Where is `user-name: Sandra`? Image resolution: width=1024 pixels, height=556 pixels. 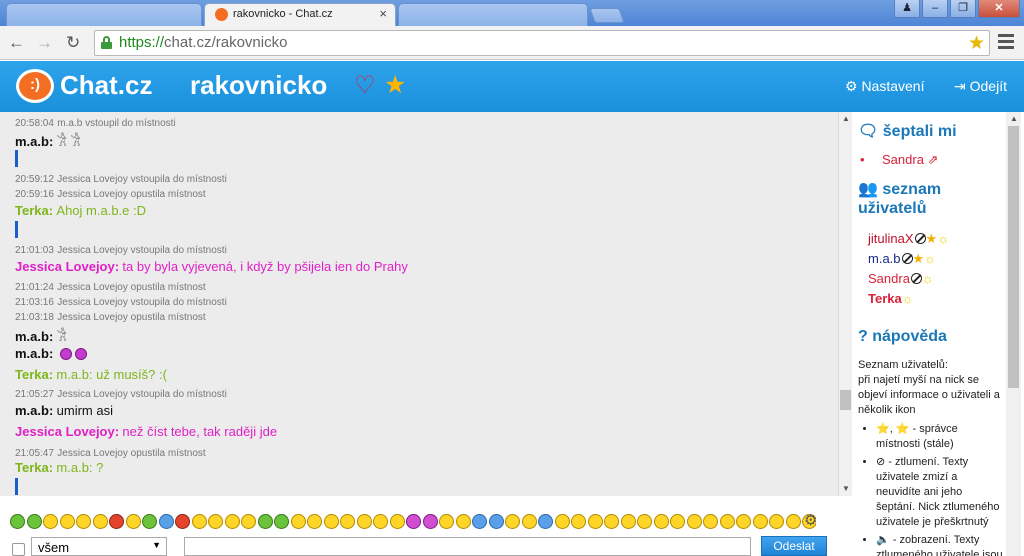
user-name: Sandra is located at coordinates (889, 278).